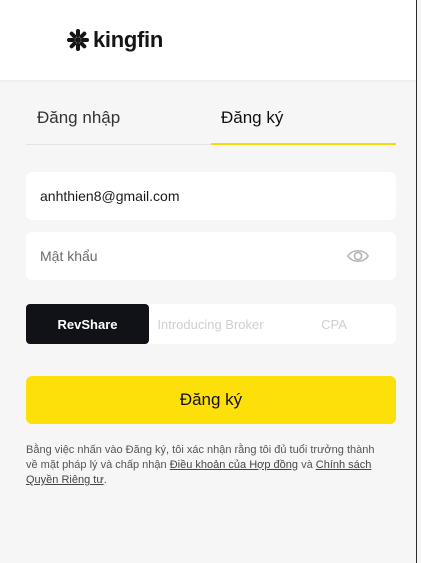  What do you see at coordinates (208, 40) in the screenshot?
I see `header: kingfin` at bounding box center [208, 40].